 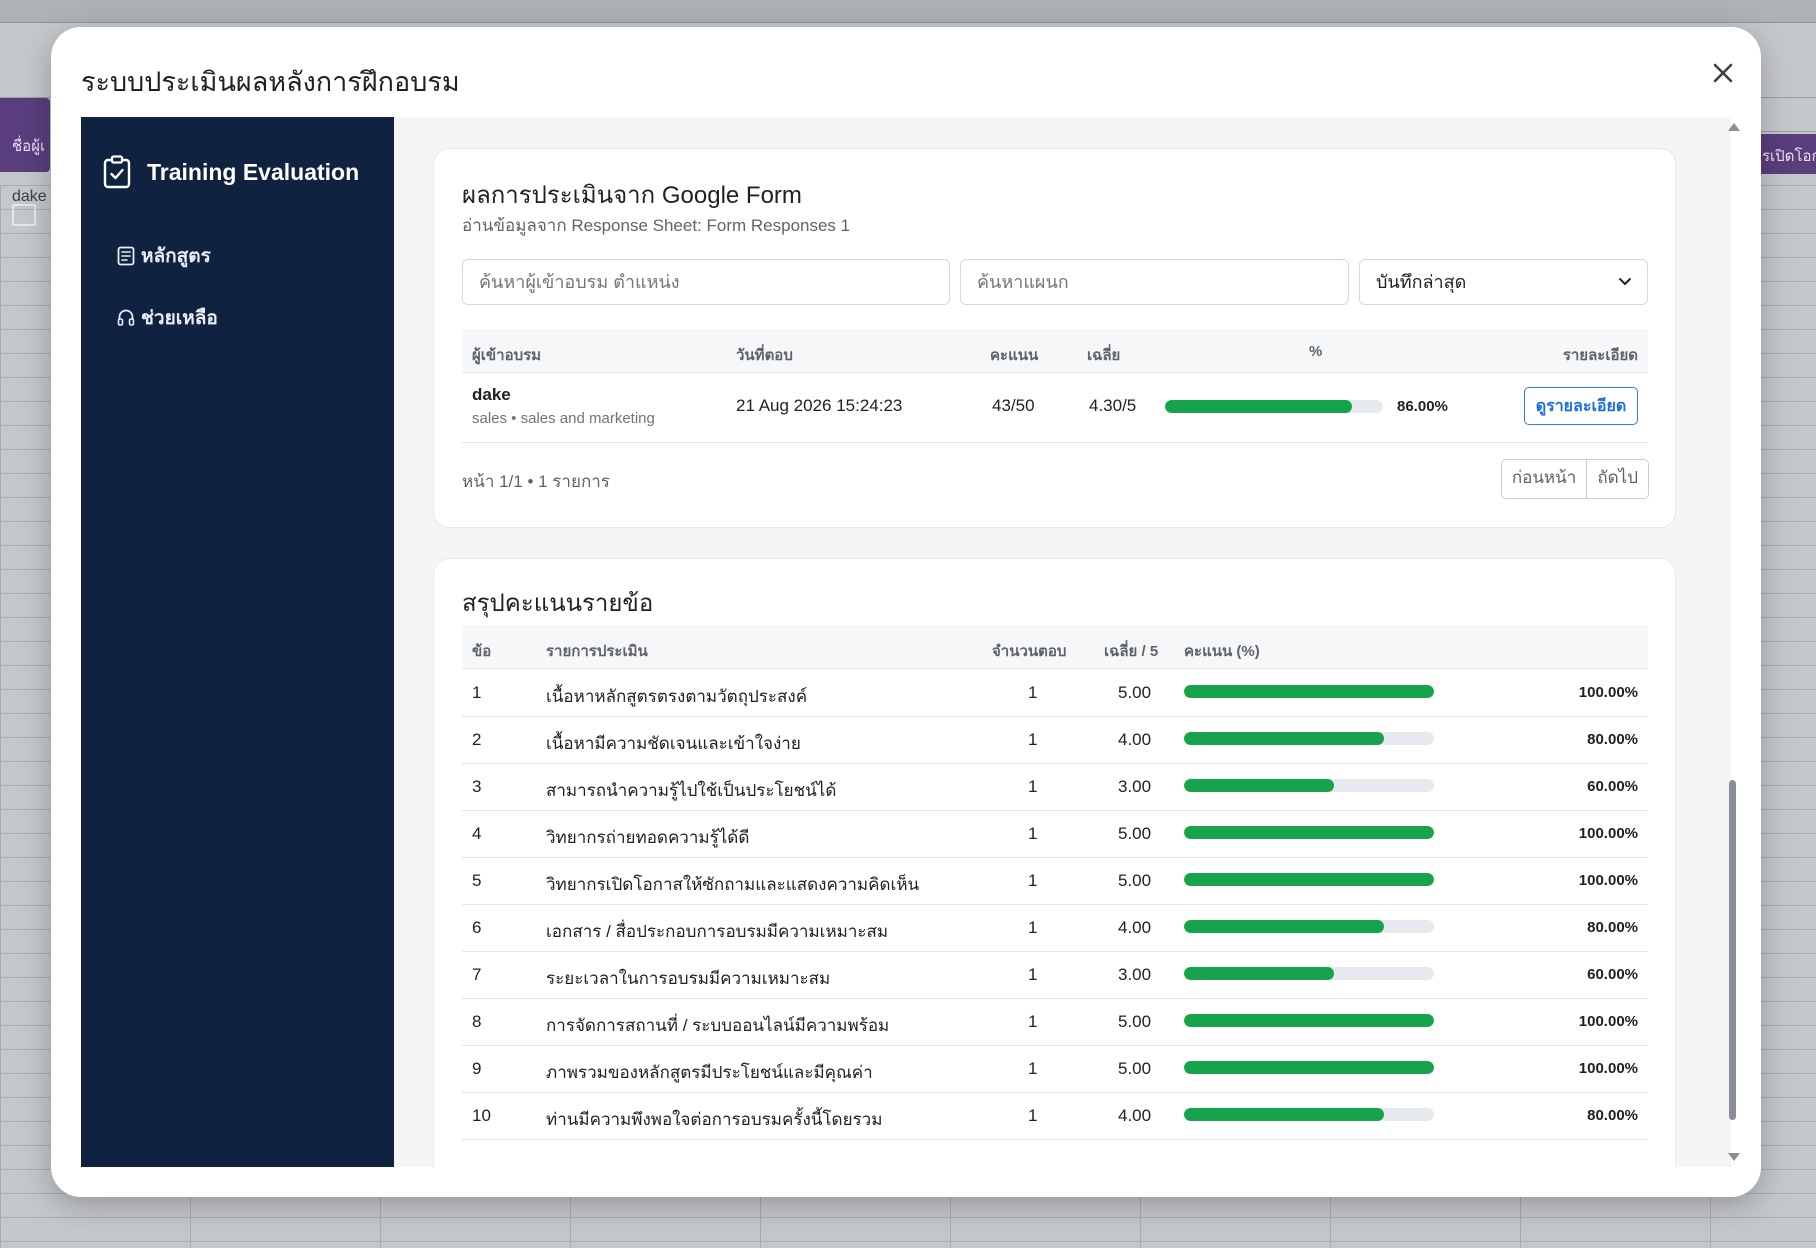 I want to click on percent-bar, so click(x=1274, y=406).